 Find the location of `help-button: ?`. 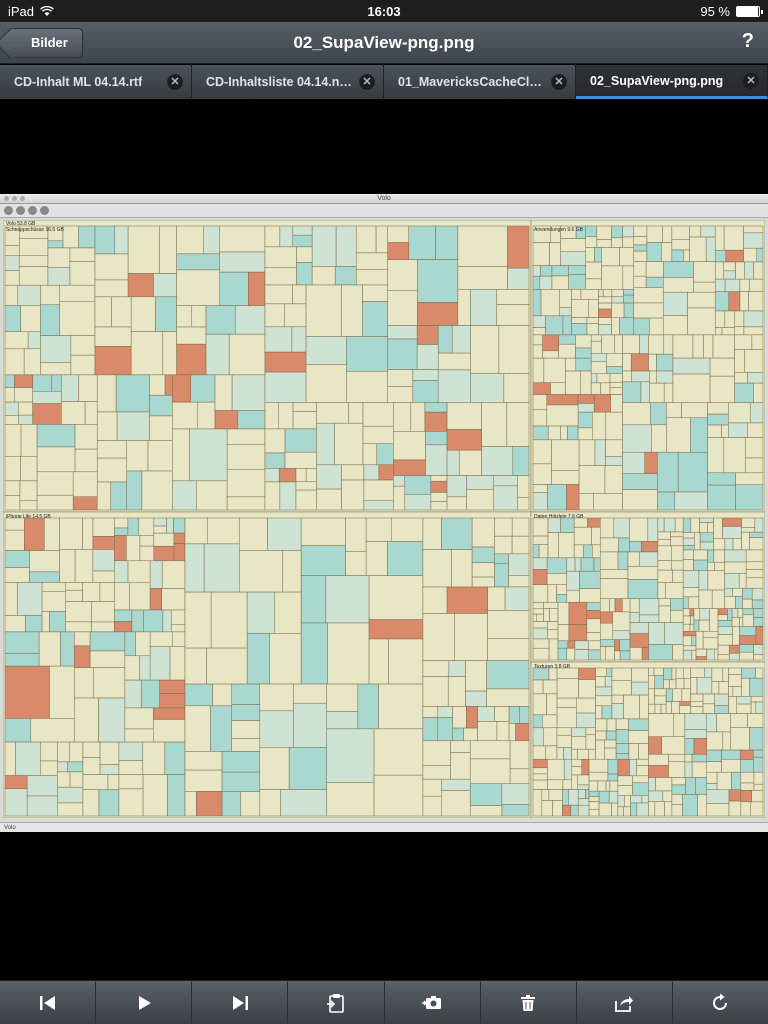

help-button: ? is located at coordinates (748, 41).